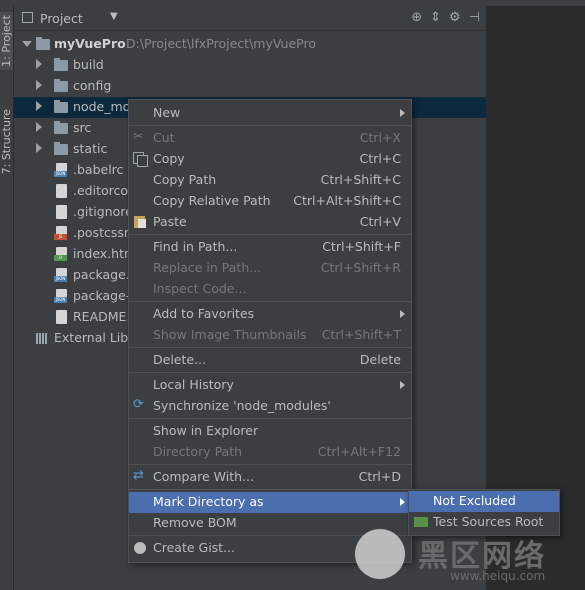 This screenshot has width=585, height=590. I want to click on menu-item-label: Copy, so click(169, 158).